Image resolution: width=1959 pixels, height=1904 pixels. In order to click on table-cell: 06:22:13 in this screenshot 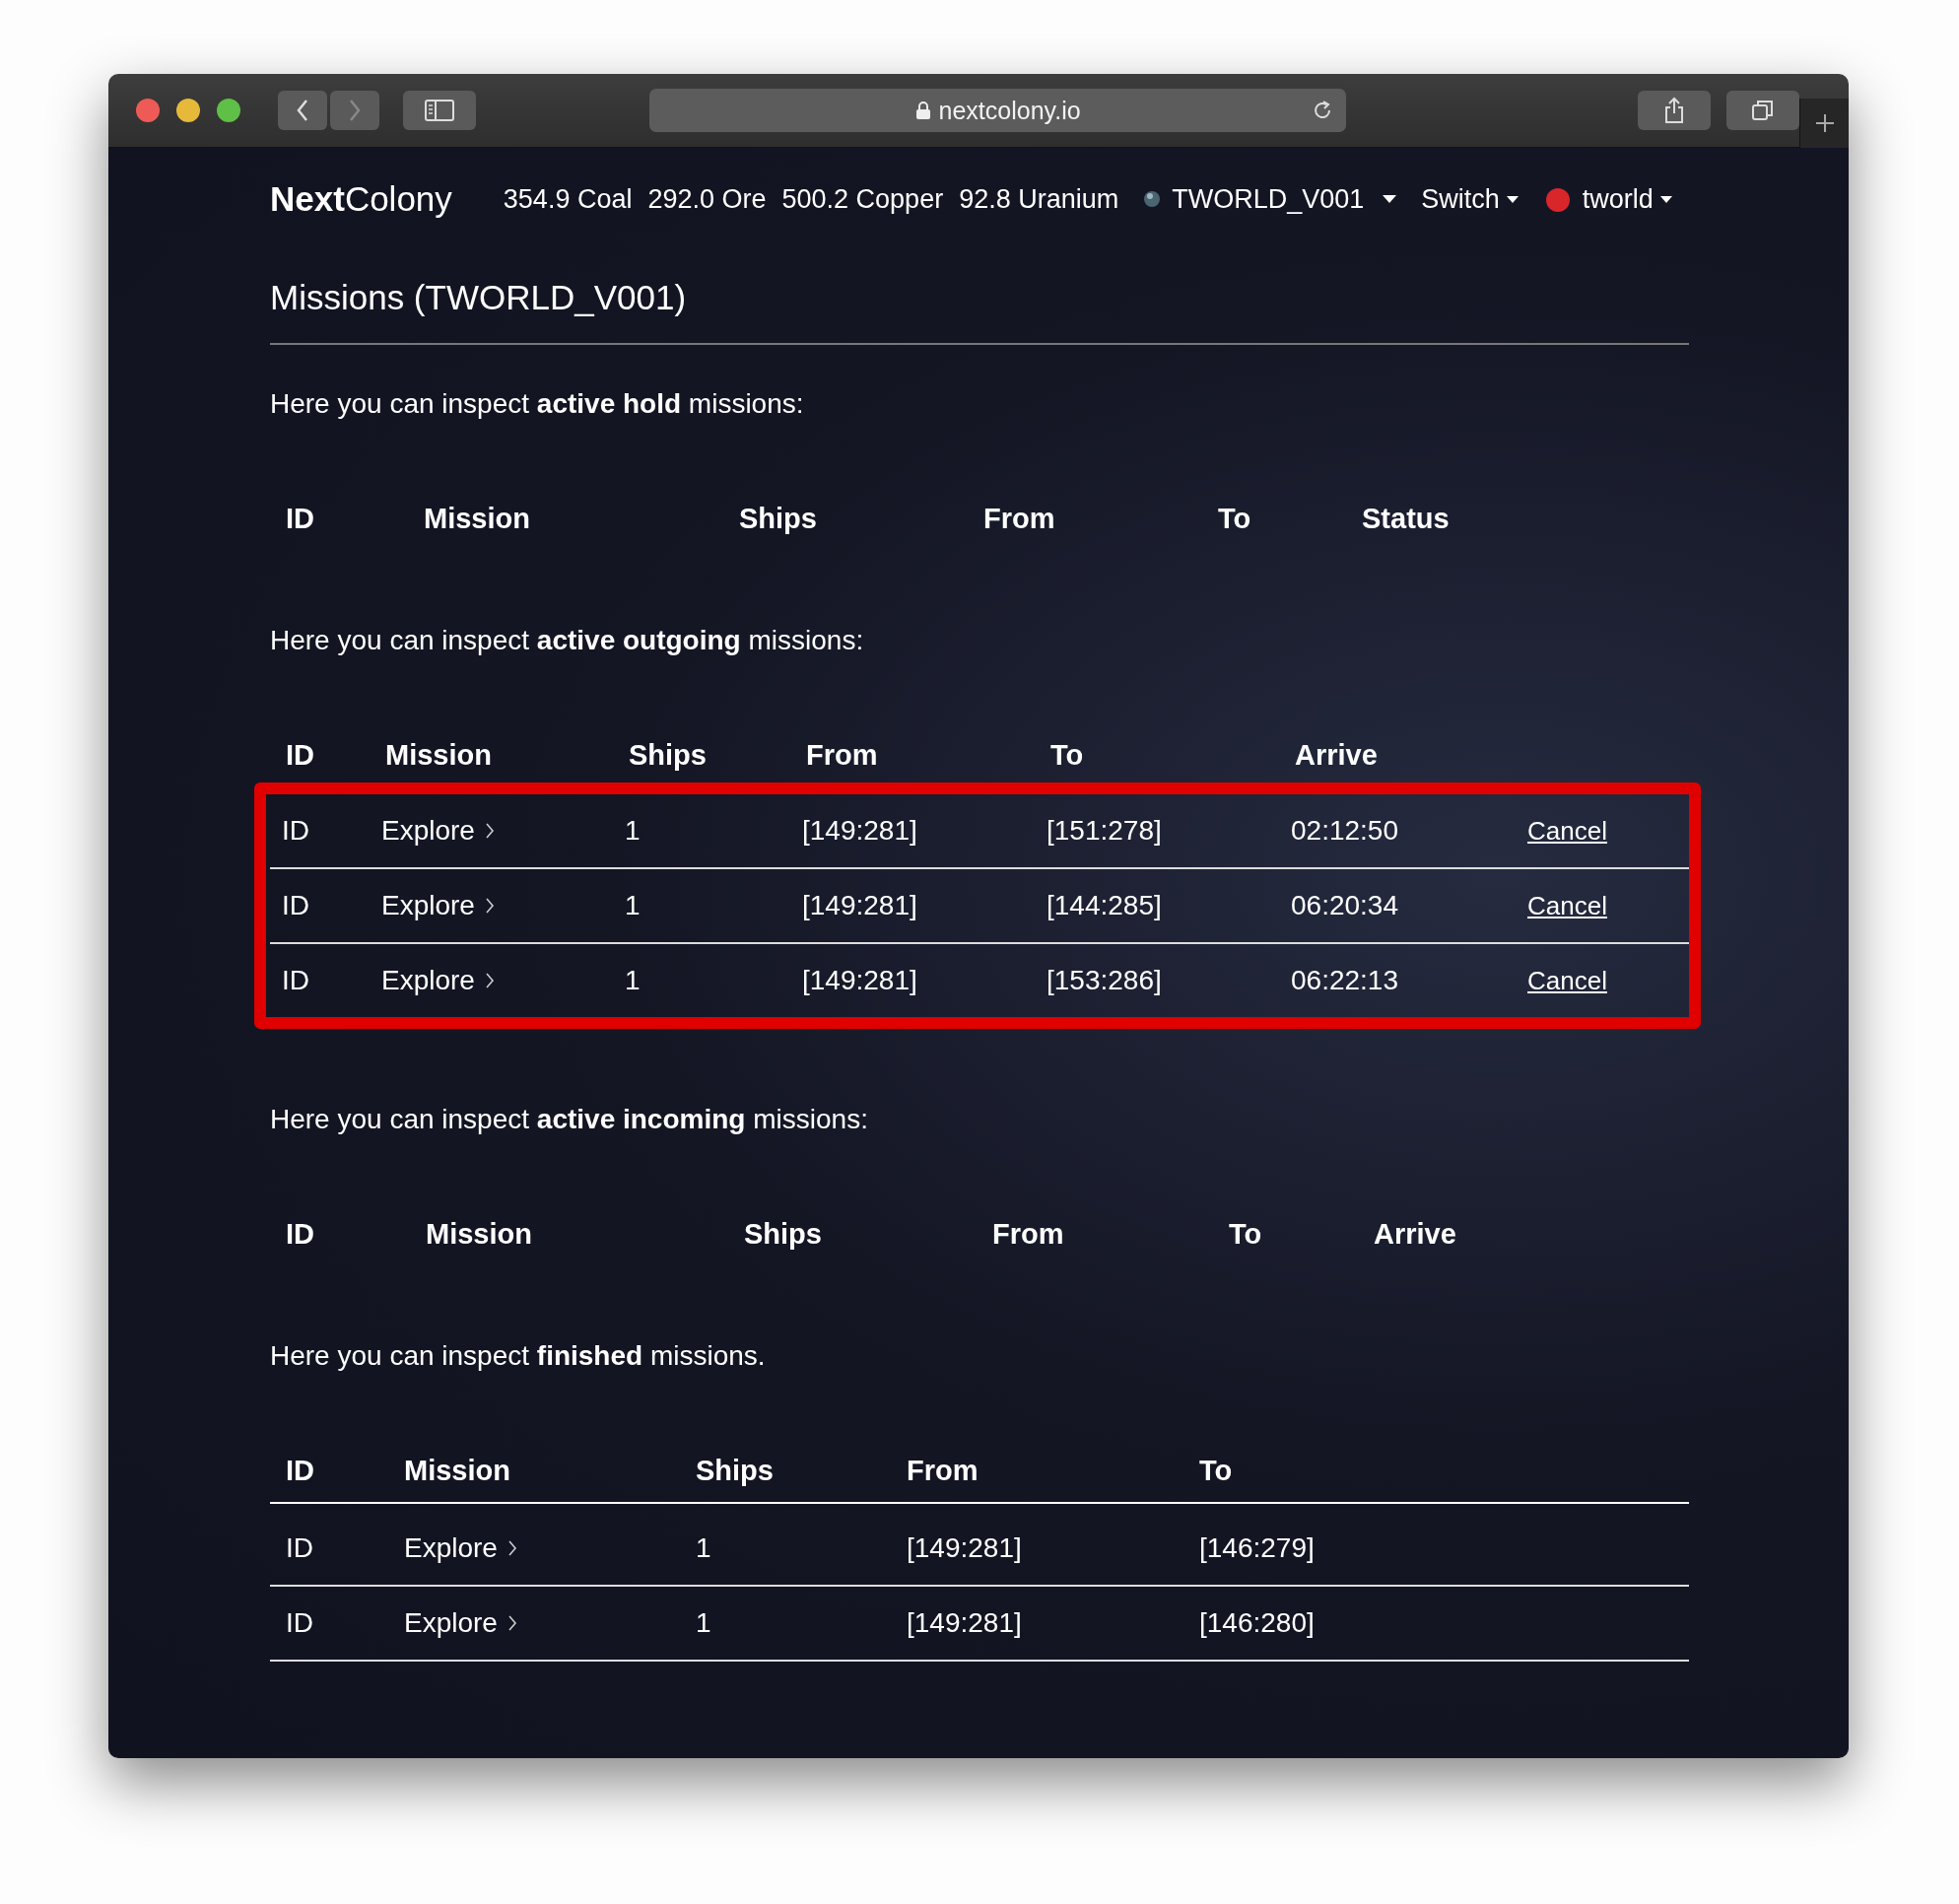, I will do `click(1345, 980)`.